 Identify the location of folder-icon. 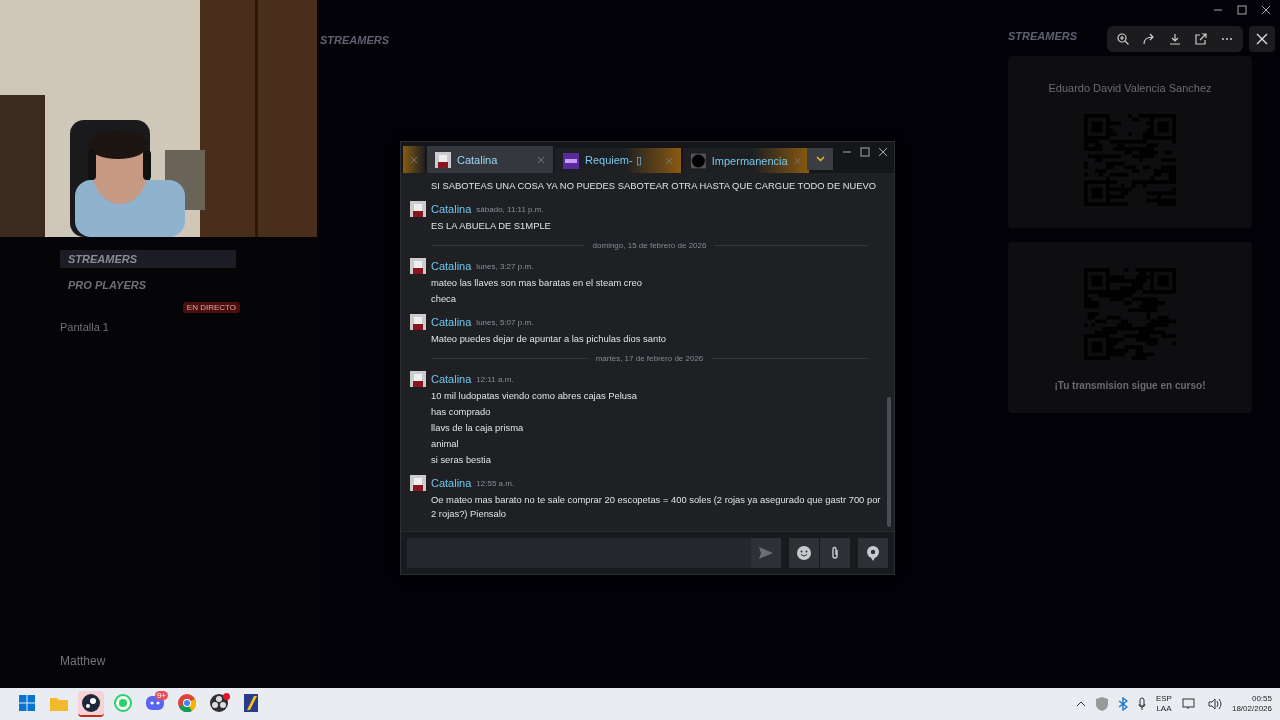
(59, 703).